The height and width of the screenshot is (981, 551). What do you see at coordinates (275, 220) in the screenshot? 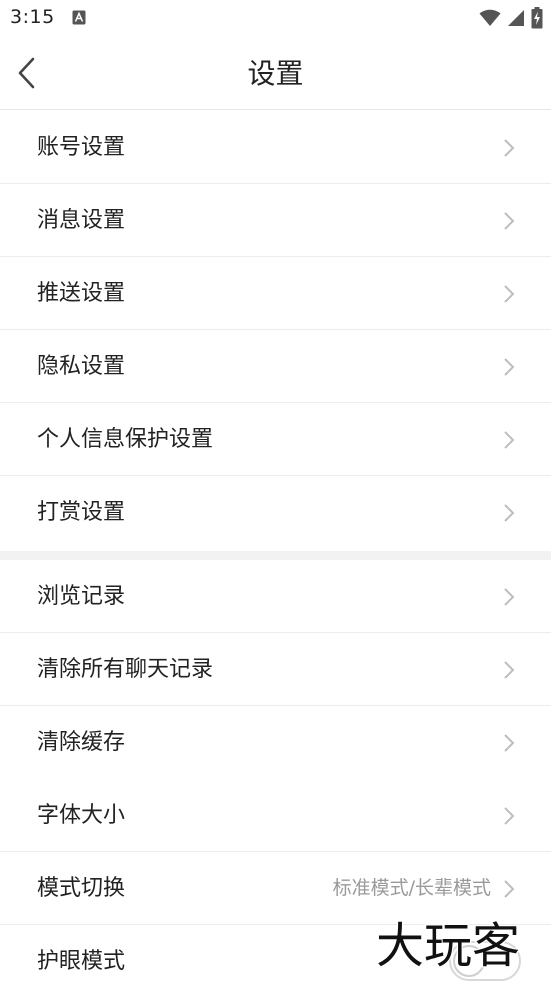
I see `row-message-settings: 消息设置` at bounding box center [275, 220].